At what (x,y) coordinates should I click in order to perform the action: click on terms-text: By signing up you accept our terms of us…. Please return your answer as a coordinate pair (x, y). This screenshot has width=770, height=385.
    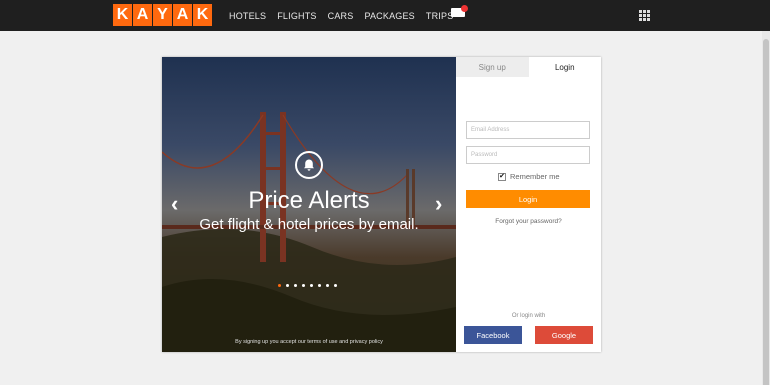
    Looking at the image, I should click on (309, 342).